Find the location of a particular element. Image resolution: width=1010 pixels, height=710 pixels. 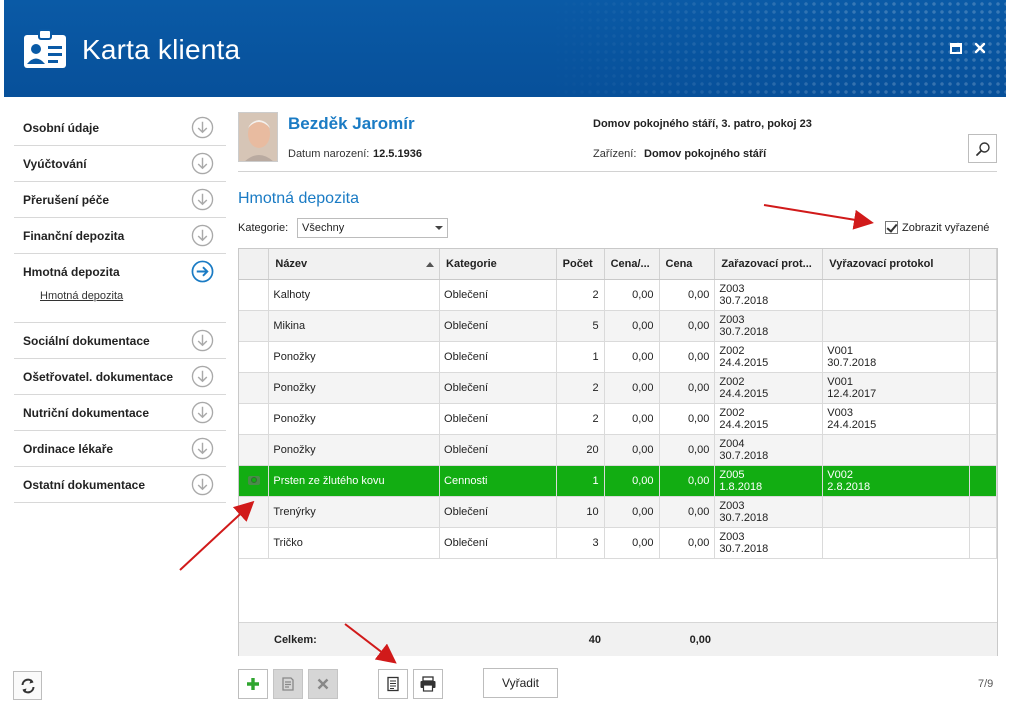

delete-button is located at coordinates (323, 684).